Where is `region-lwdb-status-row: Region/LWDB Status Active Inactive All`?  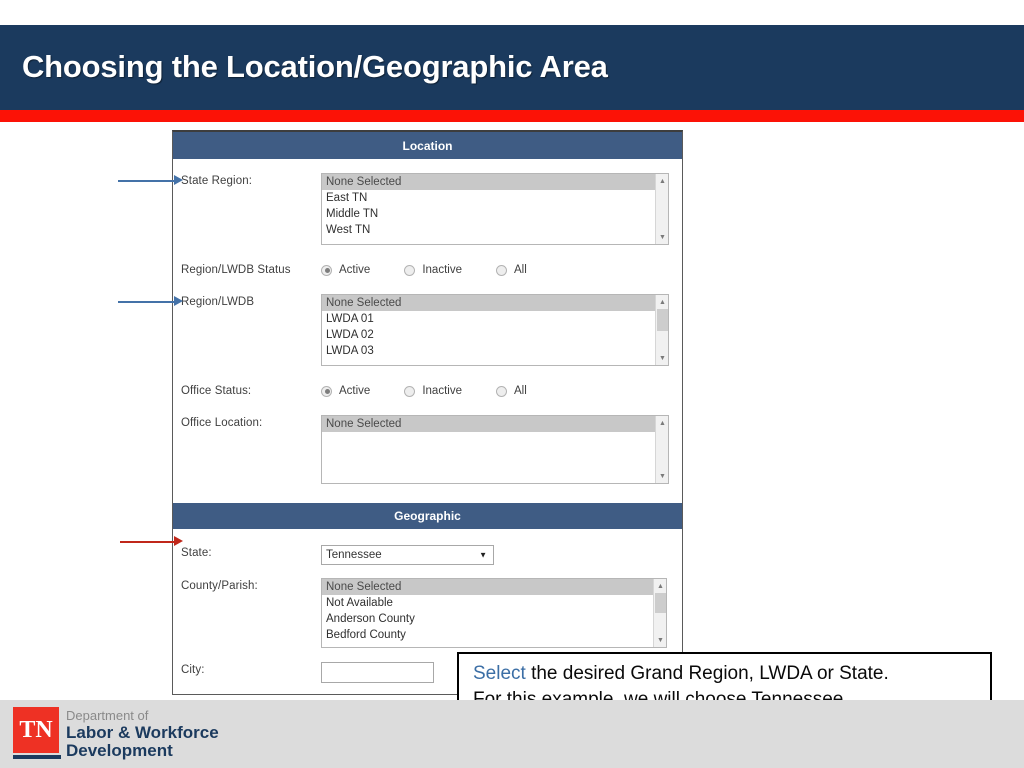 region-lwdb-status-row: Region/LWDB Status Active Inactive All is located at coordinates (427, 269).